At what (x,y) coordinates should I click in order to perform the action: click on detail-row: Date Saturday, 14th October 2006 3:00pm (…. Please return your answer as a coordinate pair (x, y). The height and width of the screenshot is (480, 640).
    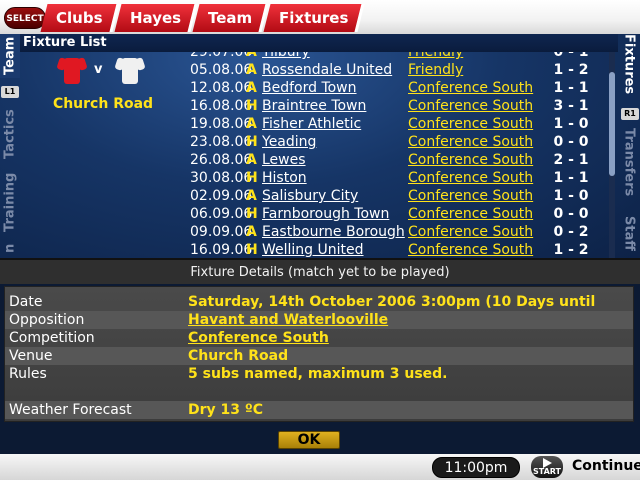
    Looking at the image, I should click on (319, 310).